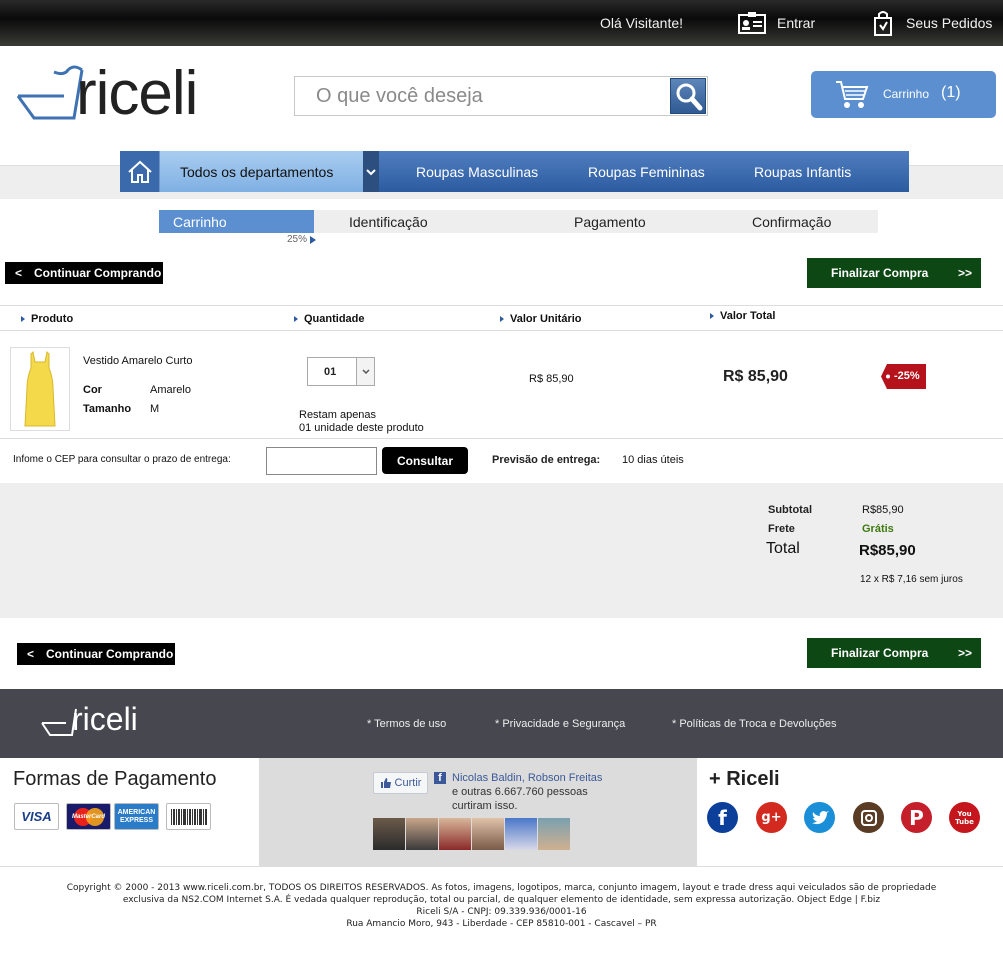  I want to click on twitter-bird-icon, so click(820, 817).